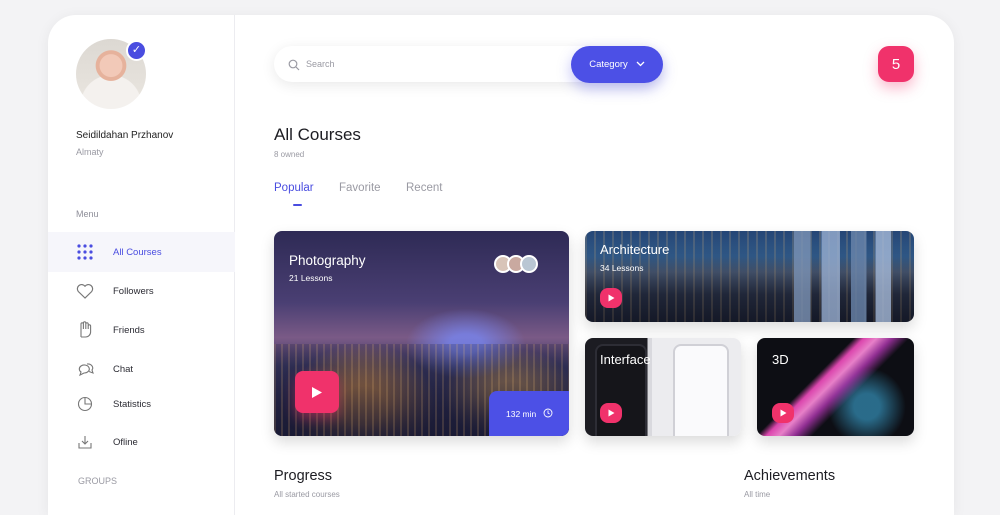 The width and height of the screenshot is (1000, 515). I want to click on course-card-photography: Photography 21 Lessons 132 min, so click(421, 333).